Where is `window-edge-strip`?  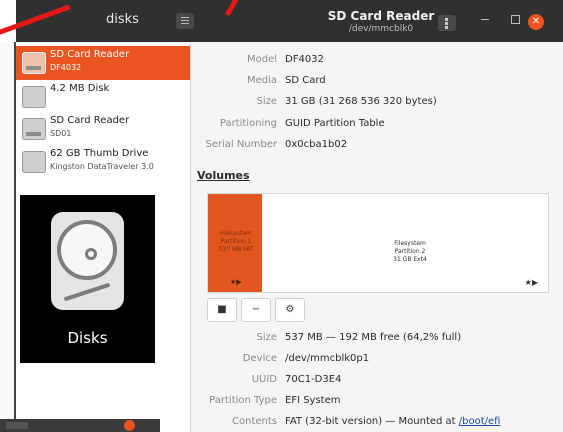 window-edge-strip is located at coordinates (8, 237).